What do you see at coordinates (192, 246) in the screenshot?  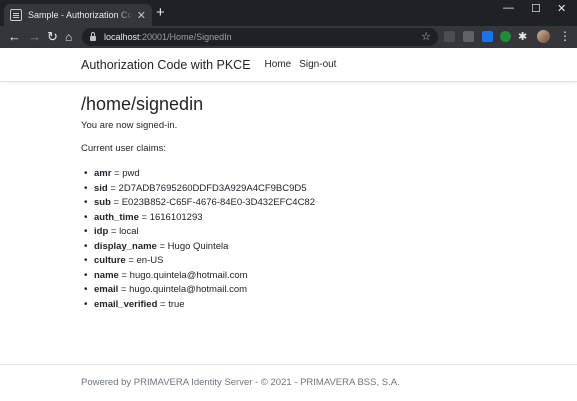 I see `claim-value: = Hugo Quintela` at bounding box center [192, 246].